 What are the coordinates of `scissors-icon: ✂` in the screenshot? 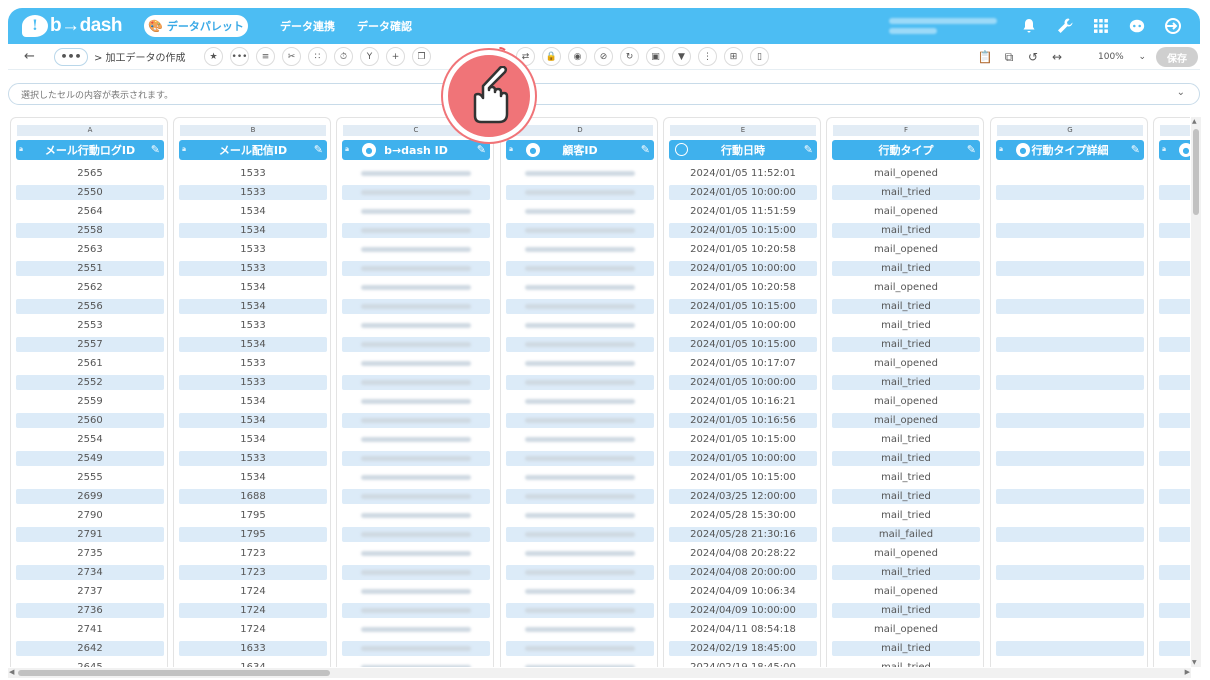 It's located at (291, 56).